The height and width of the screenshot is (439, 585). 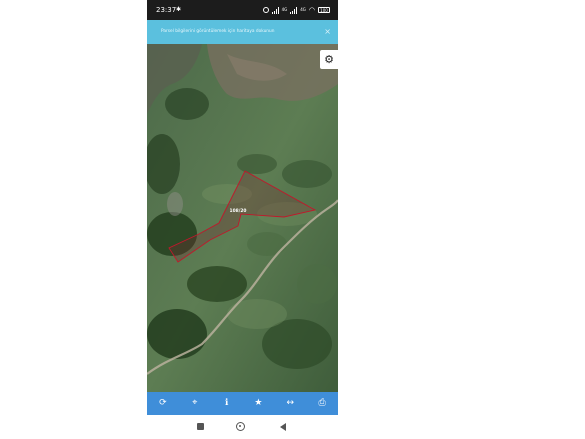 I want to click on signal-icon, so click(x=275, y=10).